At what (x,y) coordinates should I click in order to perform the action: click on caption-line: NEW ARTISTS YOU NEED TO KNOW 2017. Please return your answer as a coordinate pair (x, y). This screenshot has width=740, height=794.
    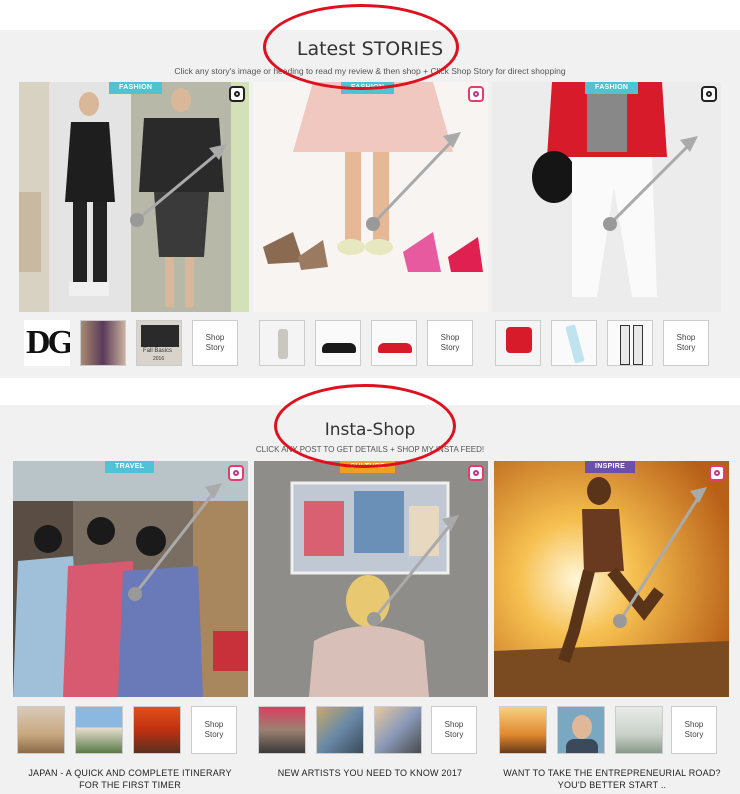
    Looking at the image, I should click on (370, 773).